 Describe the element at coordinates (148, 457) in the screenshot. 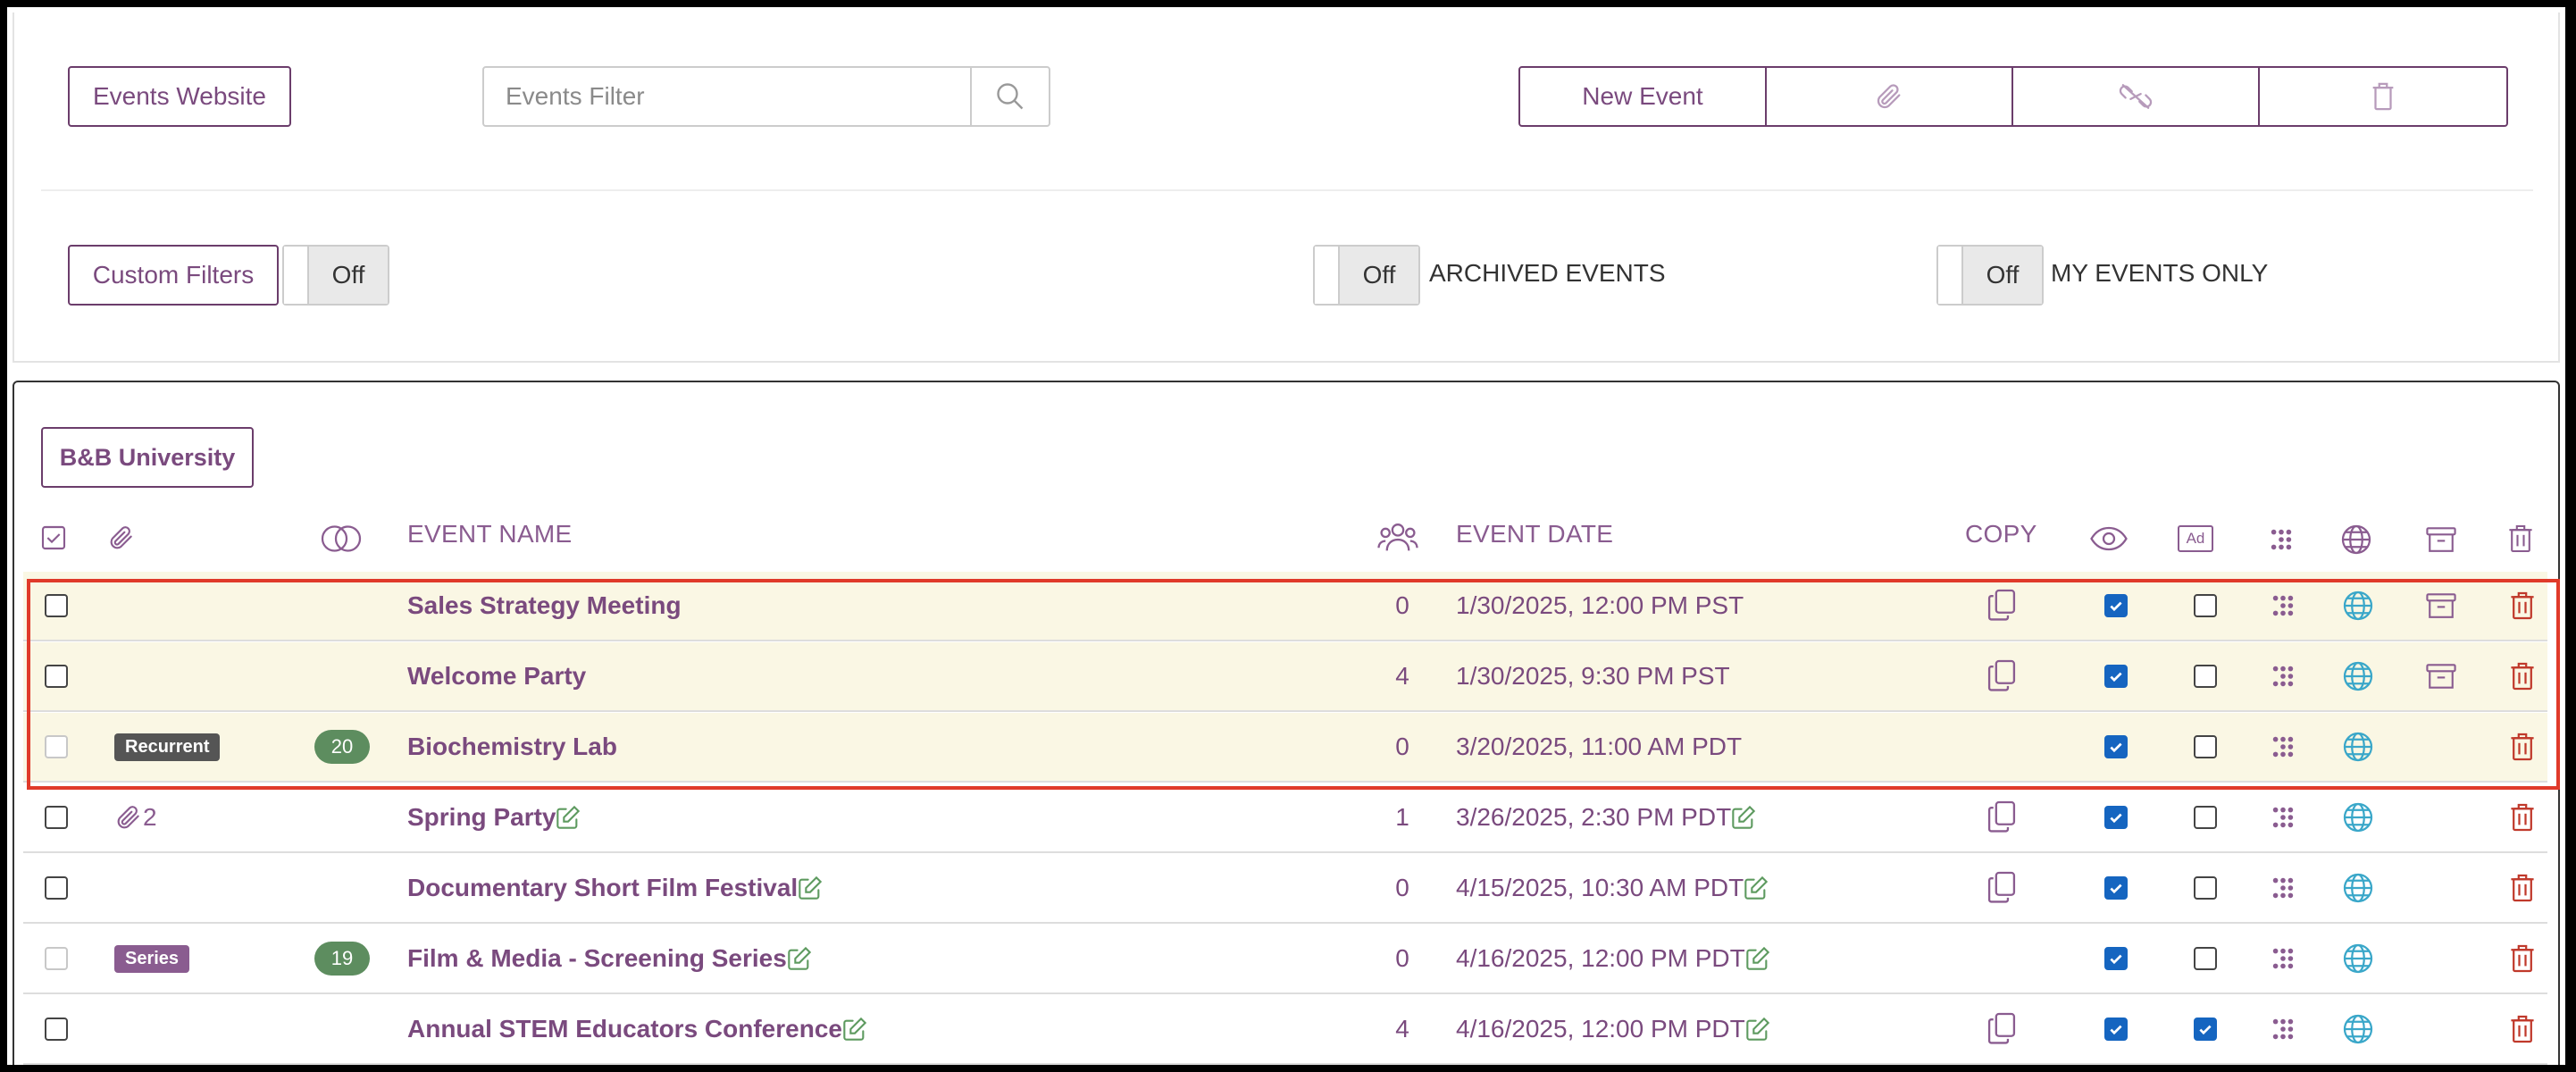

I see `group-button-bb-university: B&B University` at that location.